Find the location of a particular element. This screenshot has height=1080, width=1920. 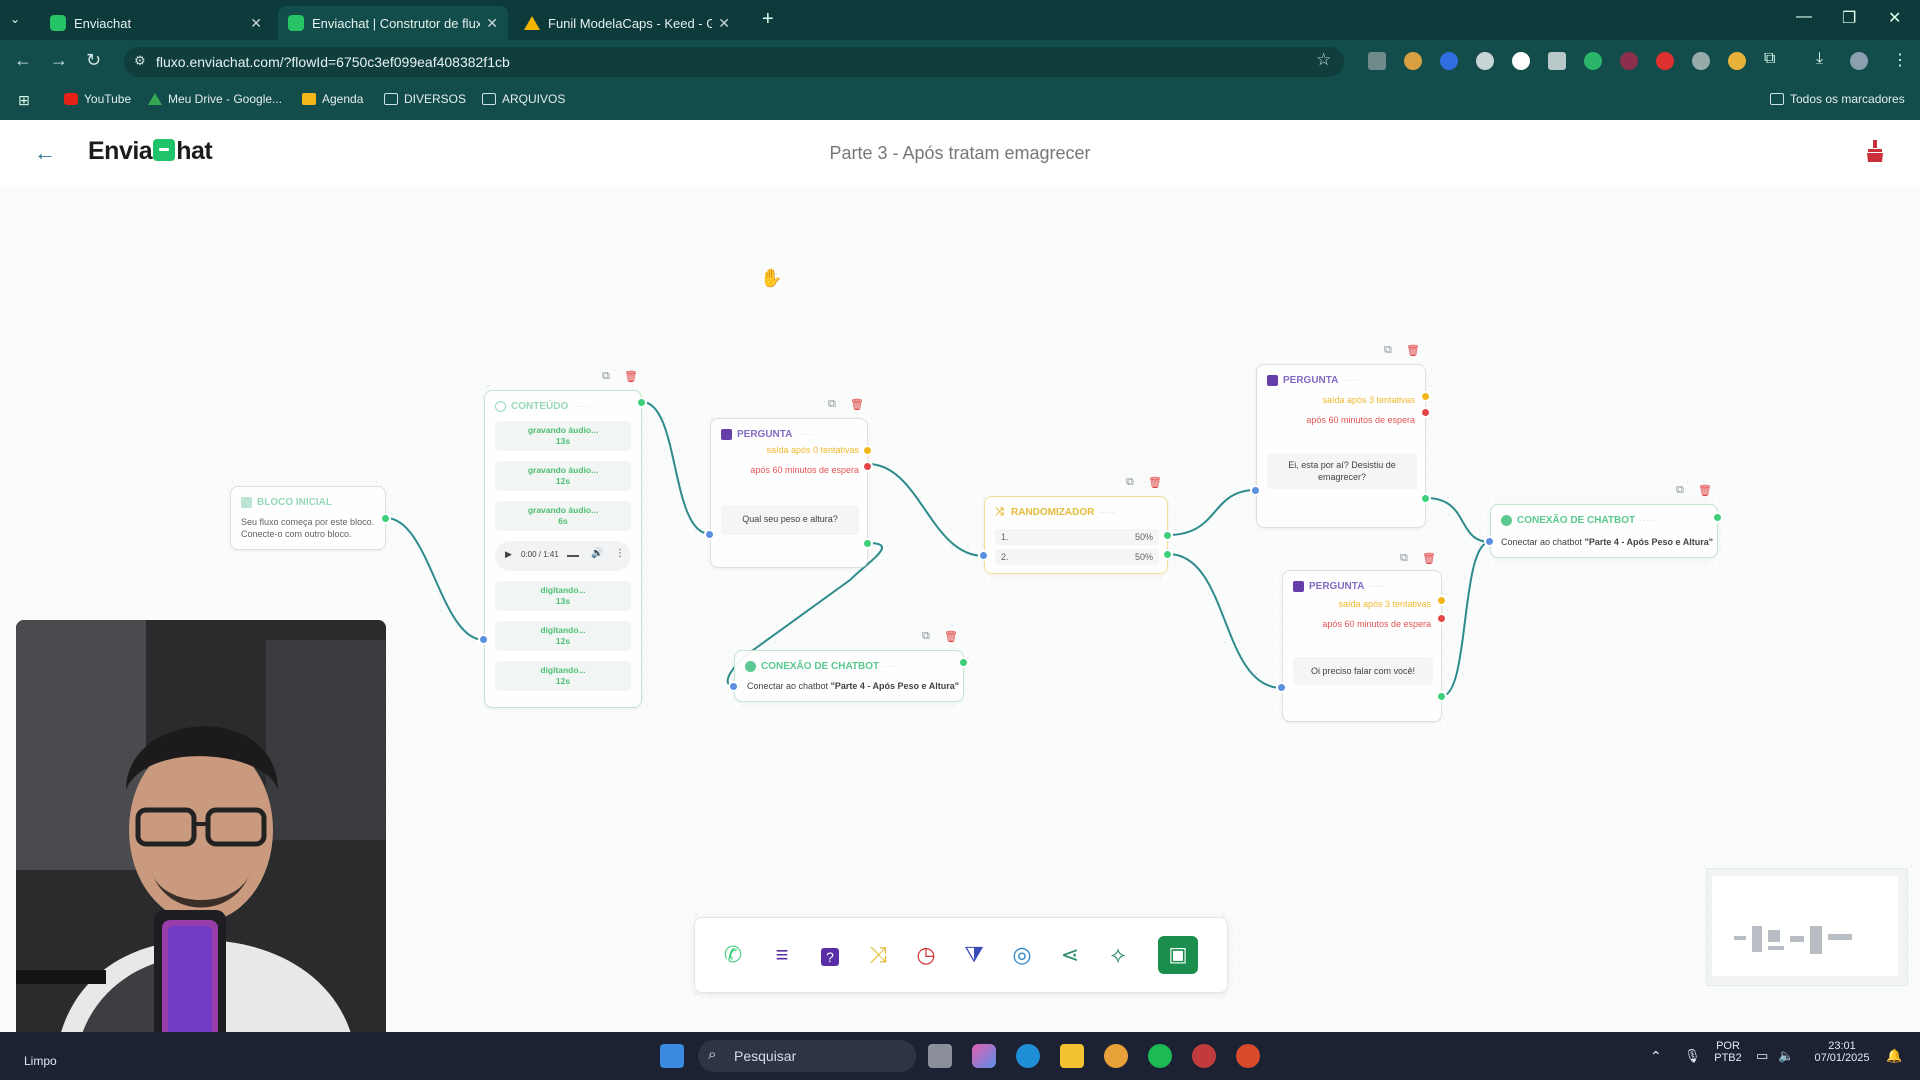

menu-icon: ≡ is located at coordinates (782, 955).